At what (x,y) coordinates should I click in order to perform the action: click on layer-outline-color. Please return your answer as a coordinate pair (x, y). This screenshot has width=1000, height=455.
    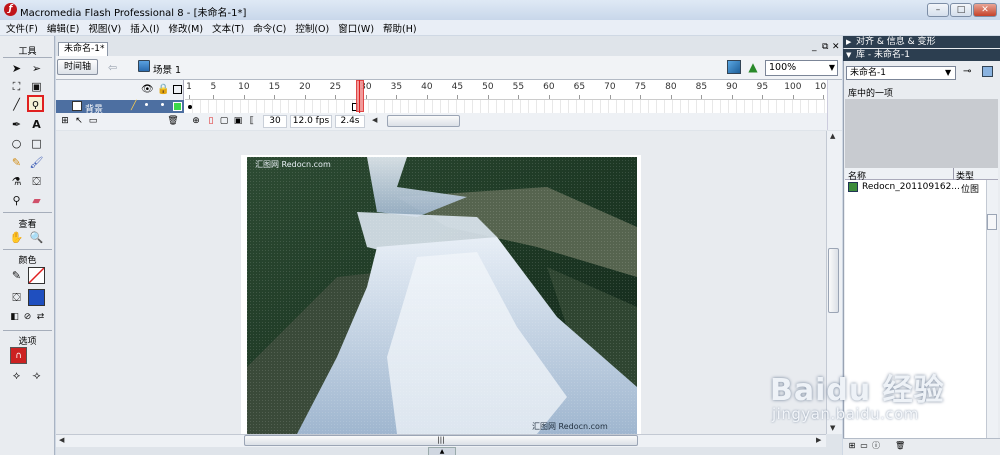
    Looking at the image, I should click on (177, 106).